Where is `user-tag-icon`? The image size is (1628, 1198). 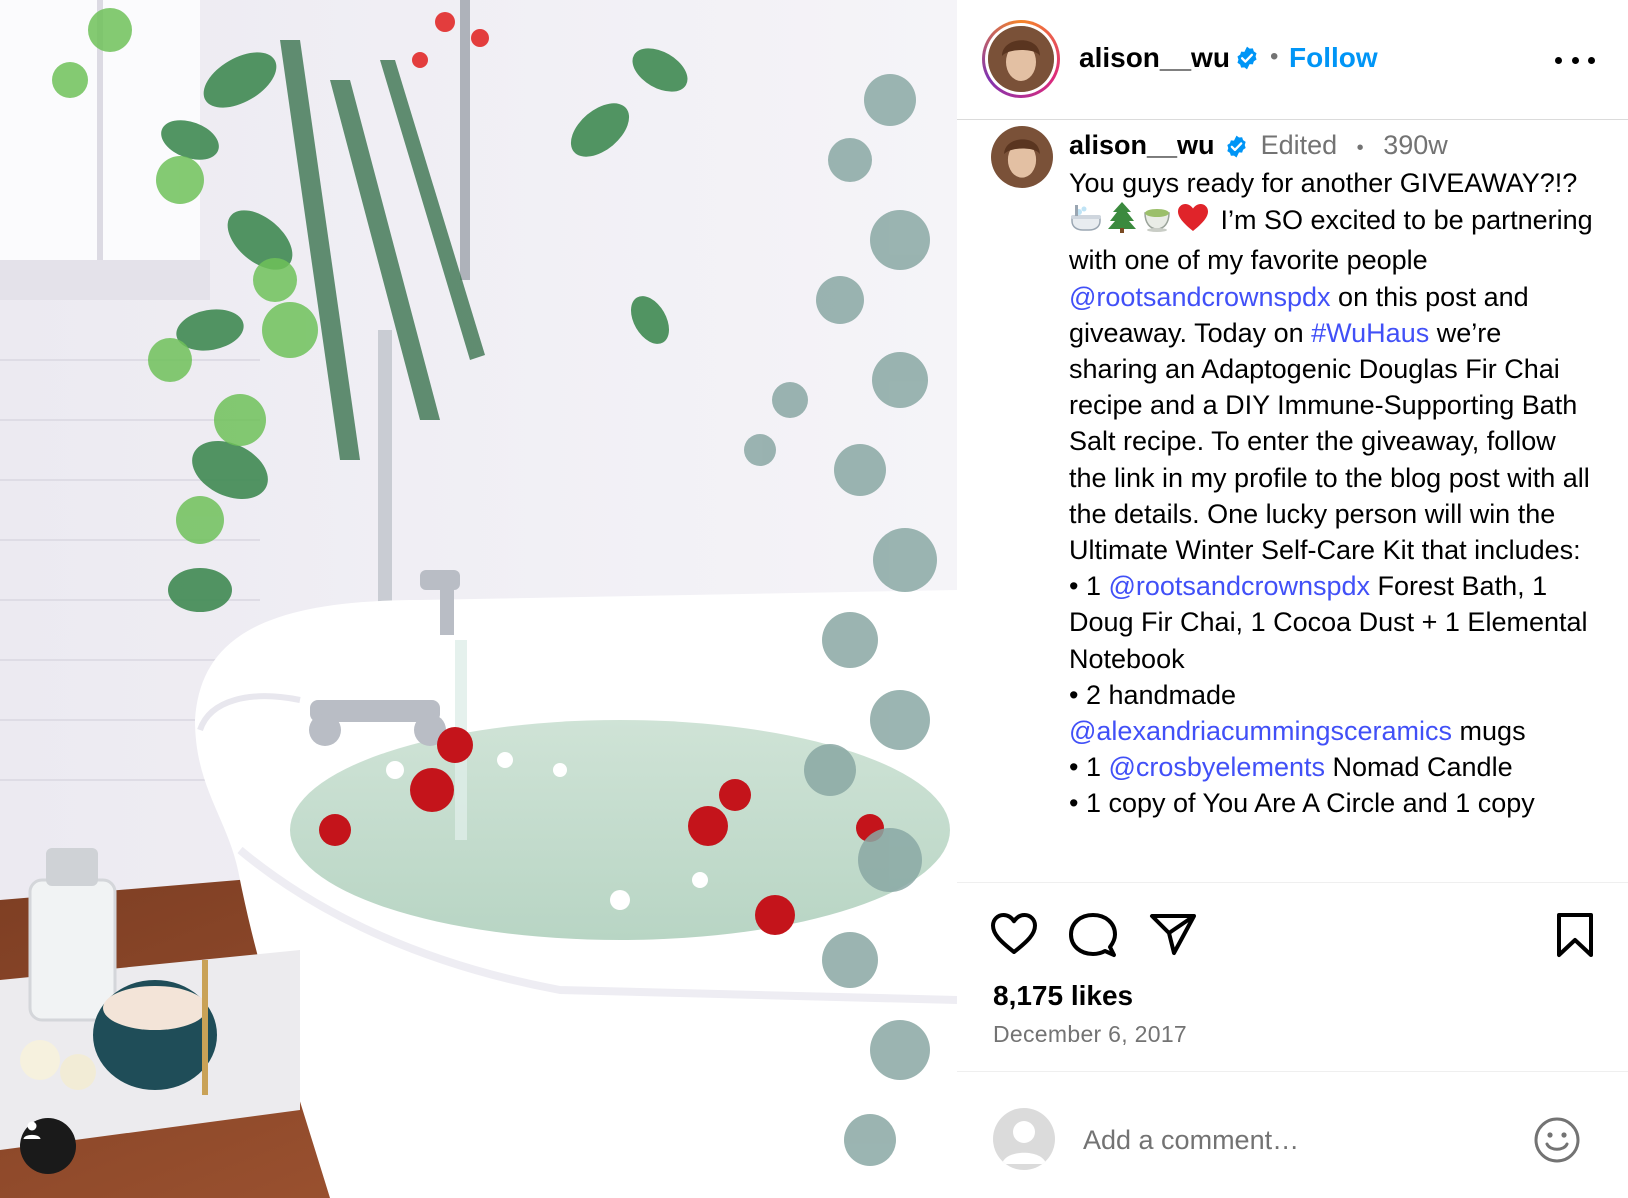
user-tag-icon is located at coordinates (32, 1130).